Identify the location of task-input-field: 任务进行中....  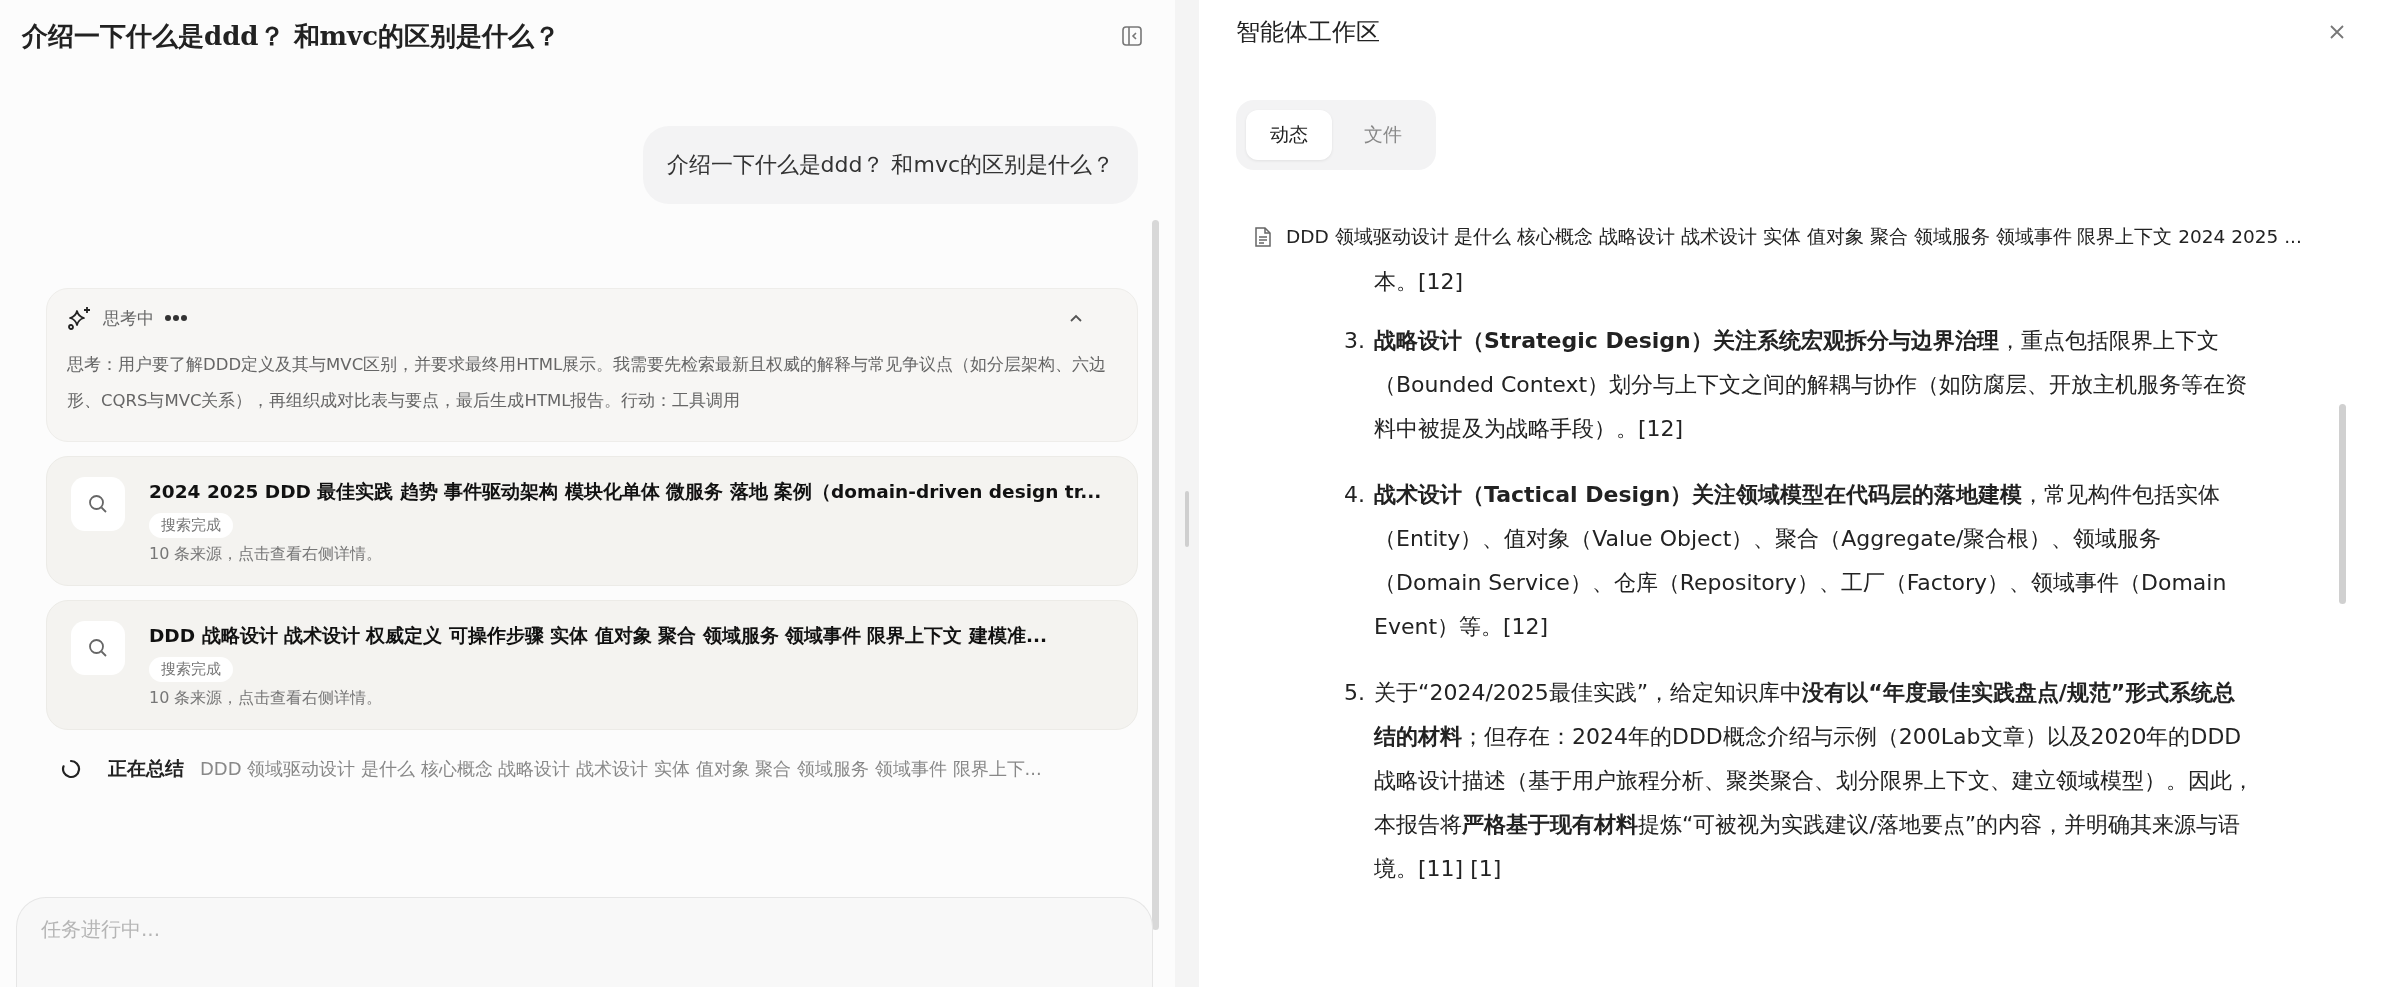
(584, 942).